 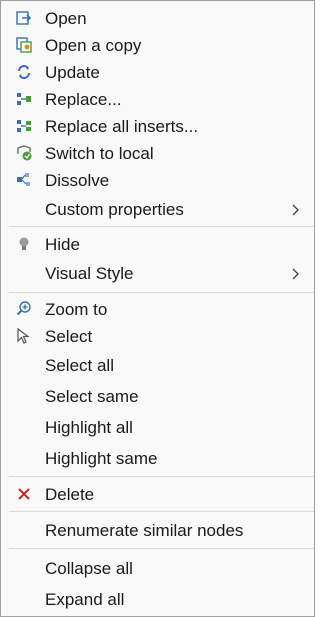 I want to click on menu-item-select-same: Select same, so click(x=157, y=397).